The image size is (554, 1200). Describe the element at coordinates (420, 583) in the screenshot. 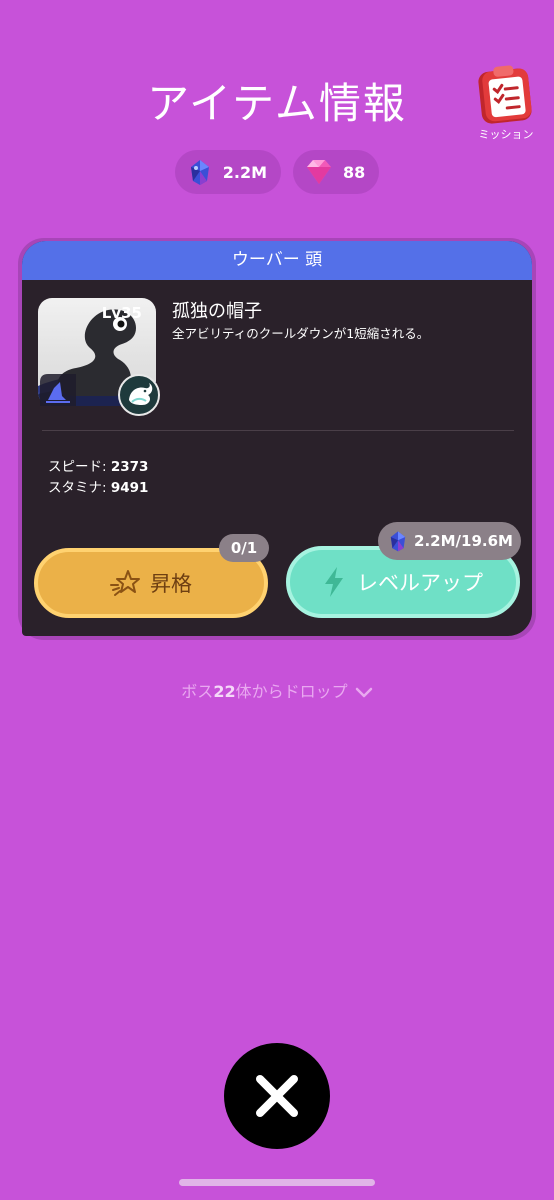

I see `levelup-label: レベルアップ` at that location.